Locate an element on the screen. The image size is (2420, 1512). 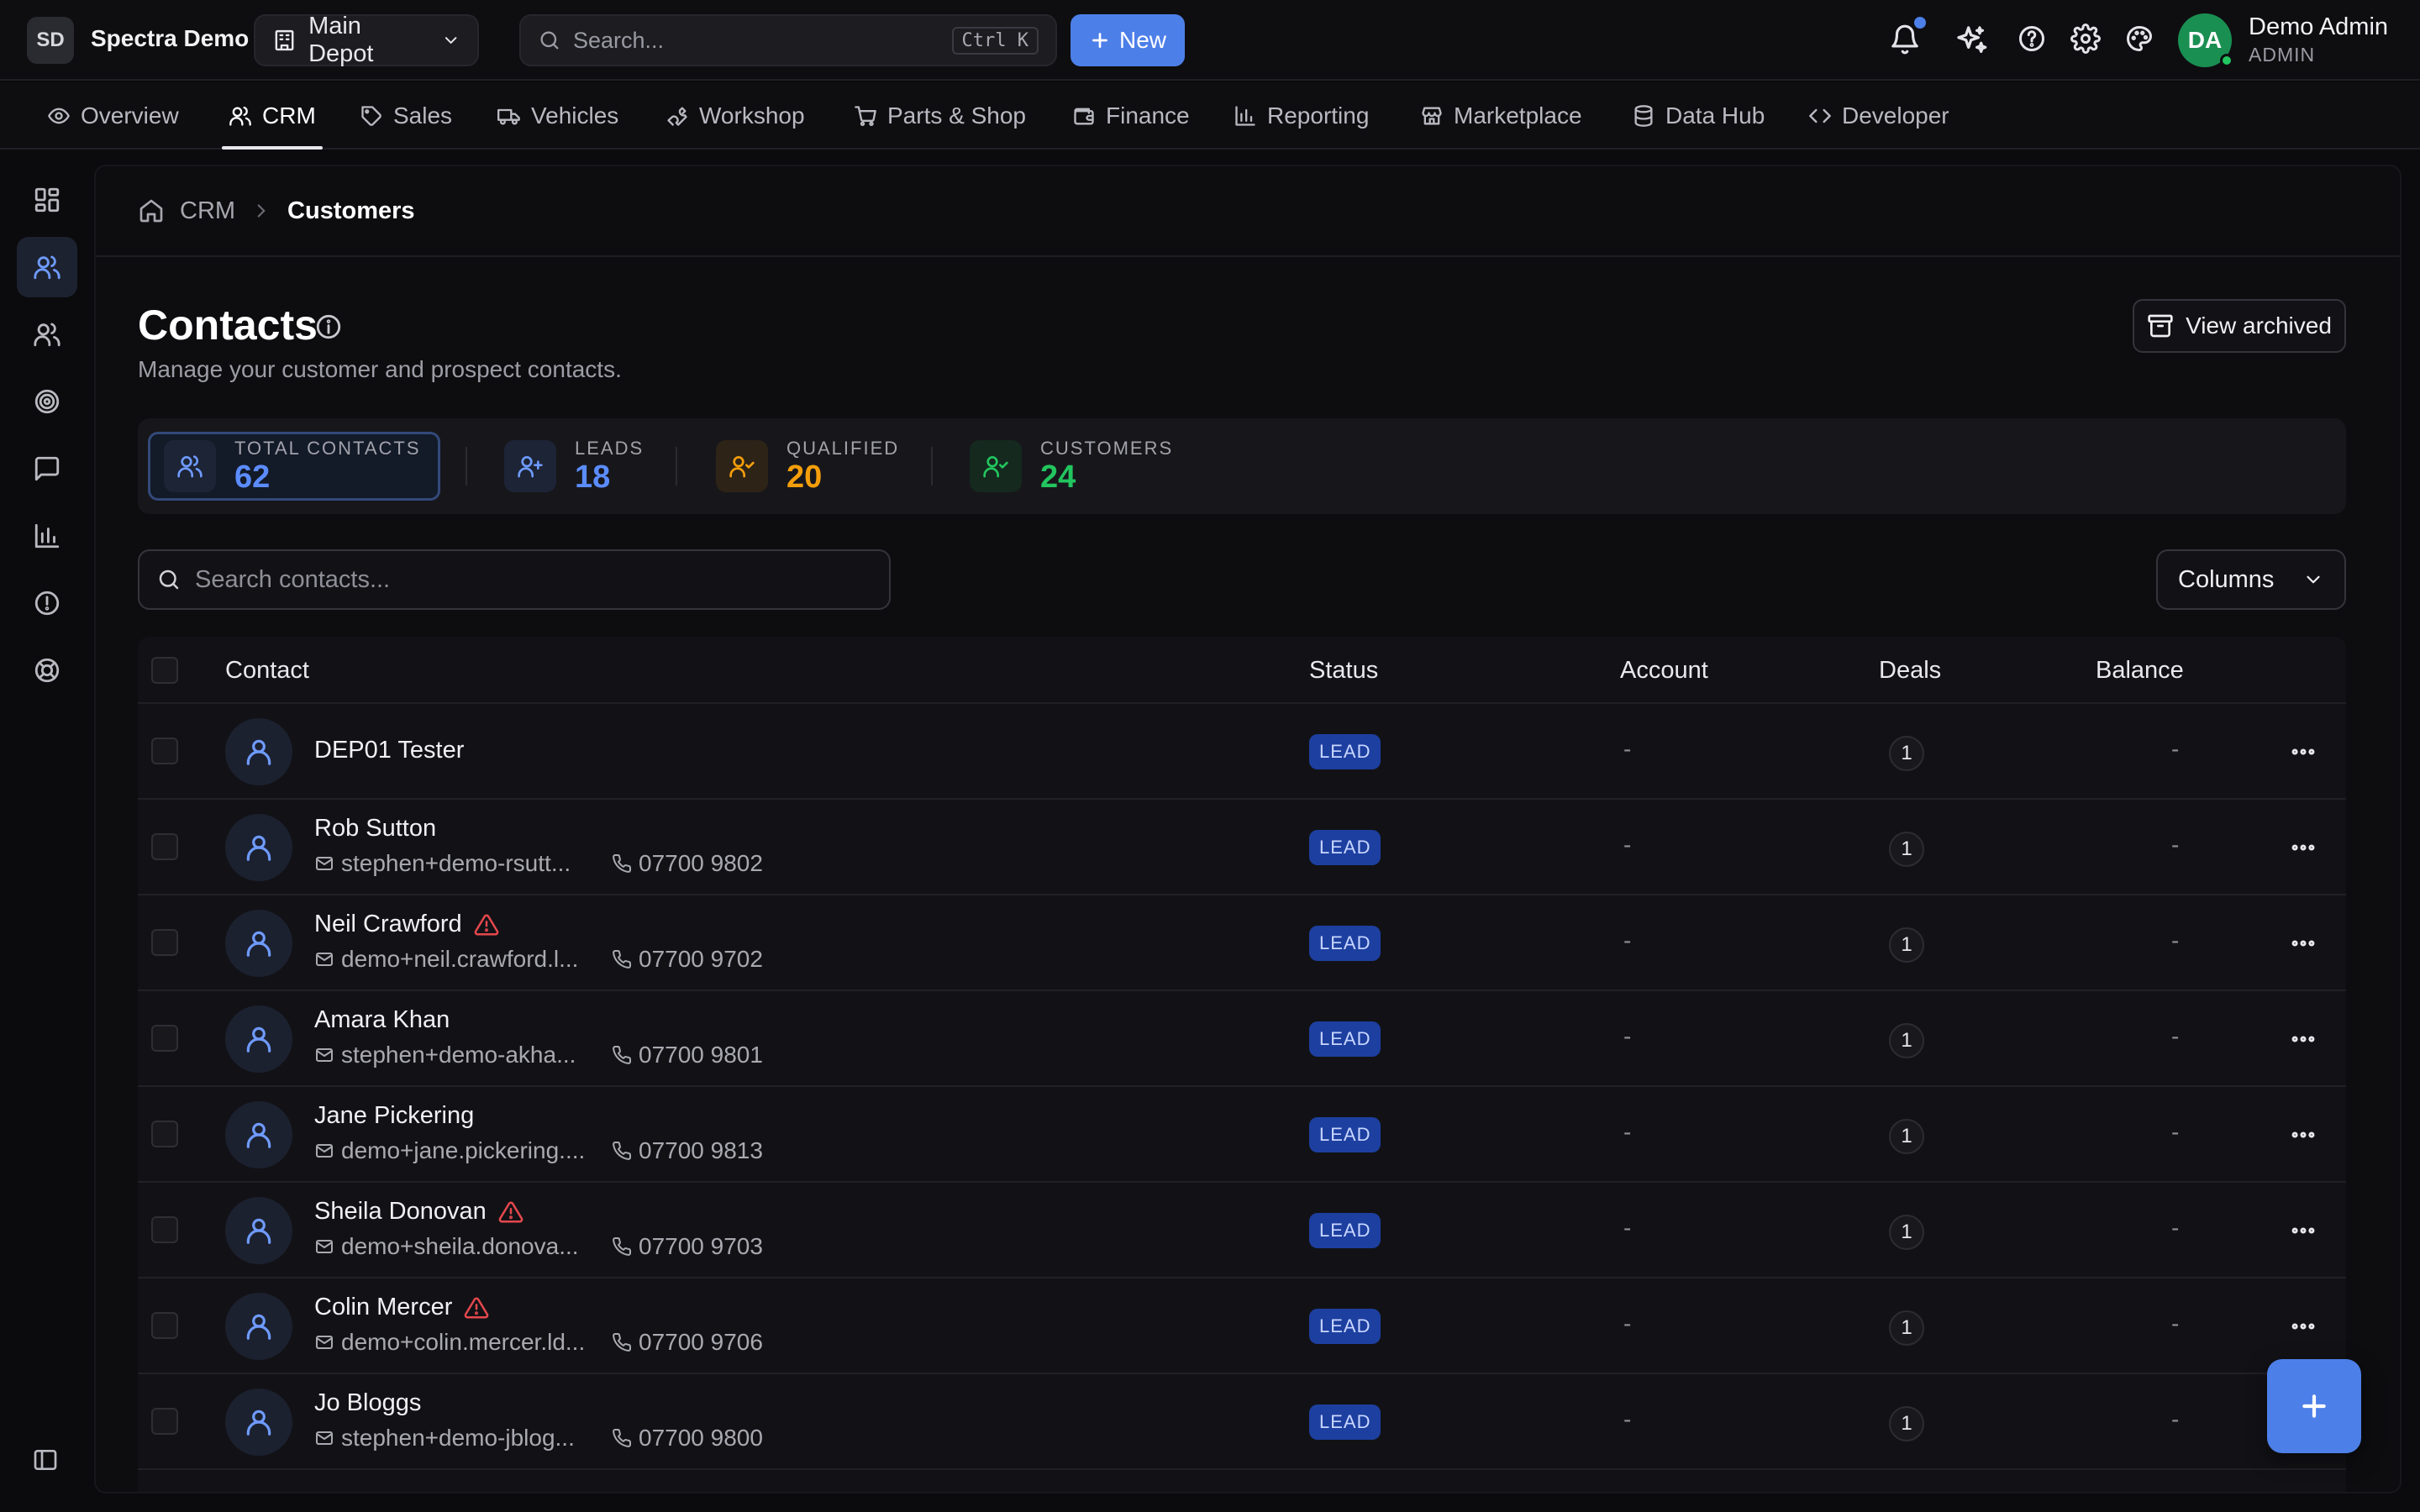
column-account: Account is located at coordinates (1664, 671).